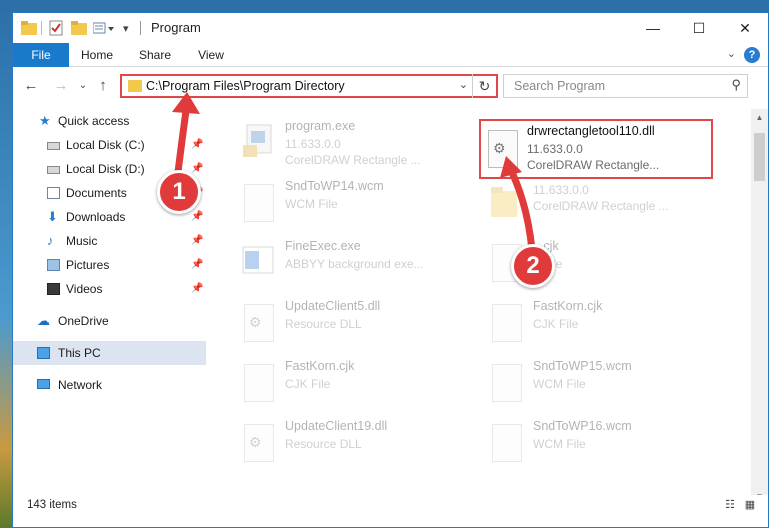 This screenshot has width=769, height=528. Describe the element at coordinates (556, 324) in the screenshot. I see `file-type: CJK File` at that location.